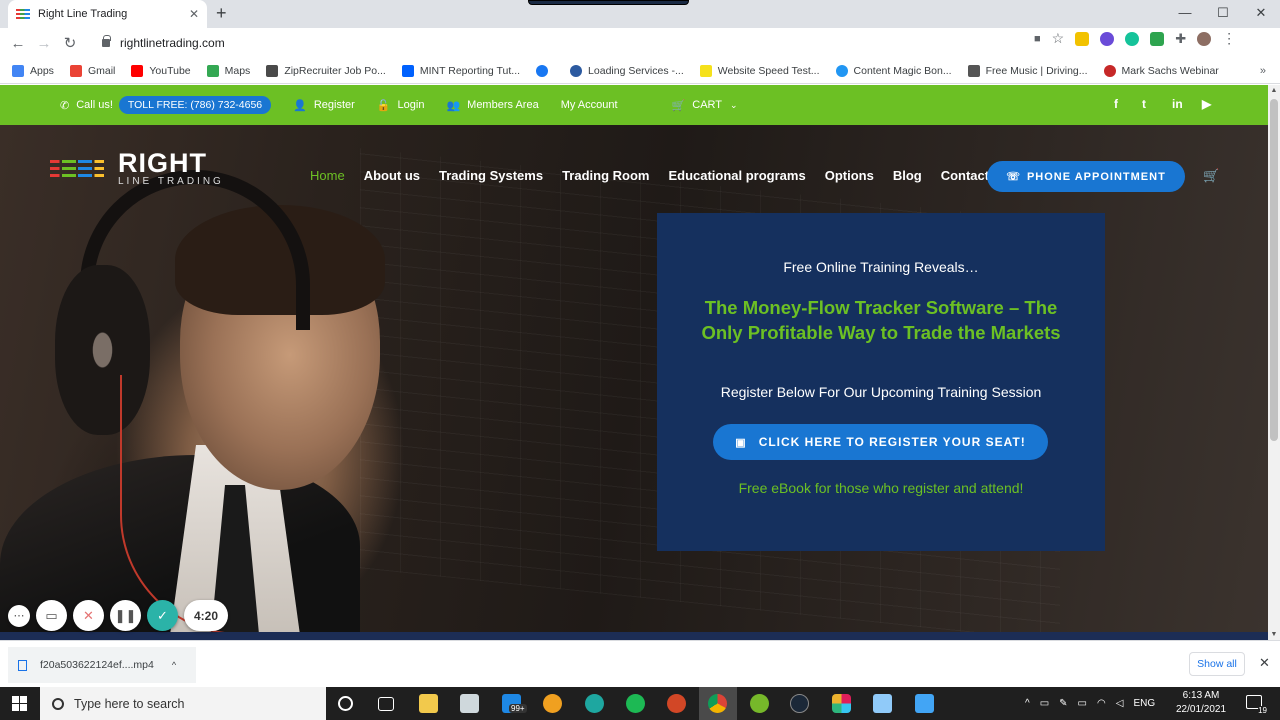  Describe the element at coordinates (18, 43) in the screenshot. I see `back-icon: ←` at that location.